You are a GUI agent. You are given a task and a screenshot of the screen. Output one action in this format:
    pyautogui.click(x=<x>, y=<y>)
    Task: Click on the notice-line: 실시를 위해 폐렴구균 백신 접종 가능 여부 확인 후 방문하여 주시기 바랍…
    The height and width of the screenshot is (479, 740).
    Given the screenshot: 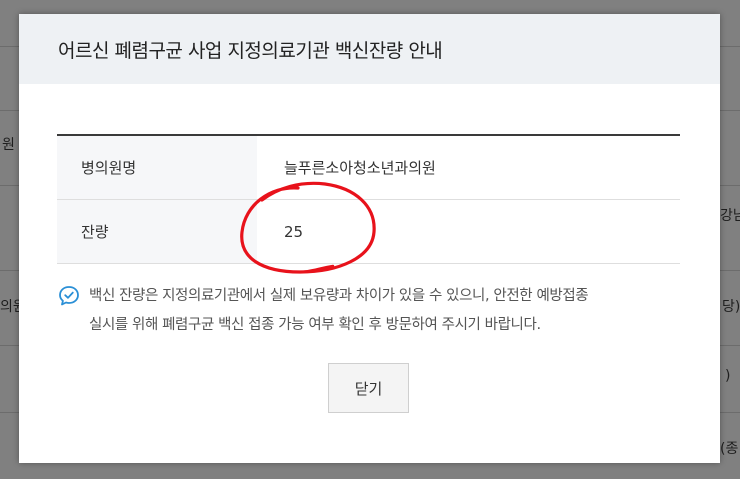 What is the action you would take?
    pyautogui.click(x=315, y=325)
    